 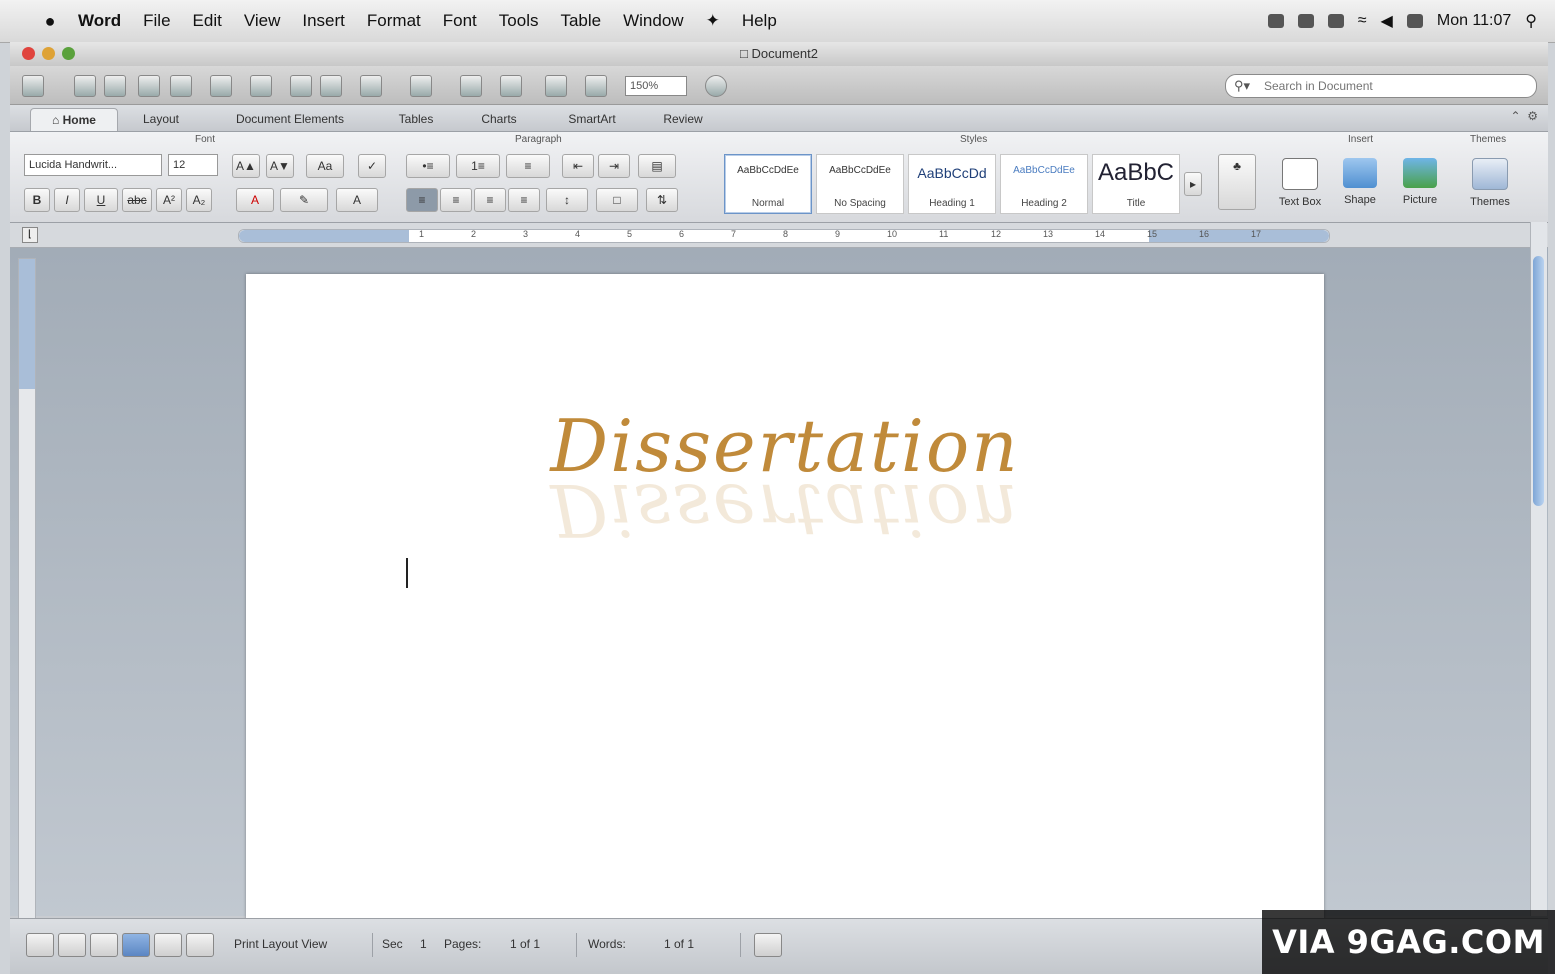 I want to click on menu-view: View, so click(x=262, y=21).